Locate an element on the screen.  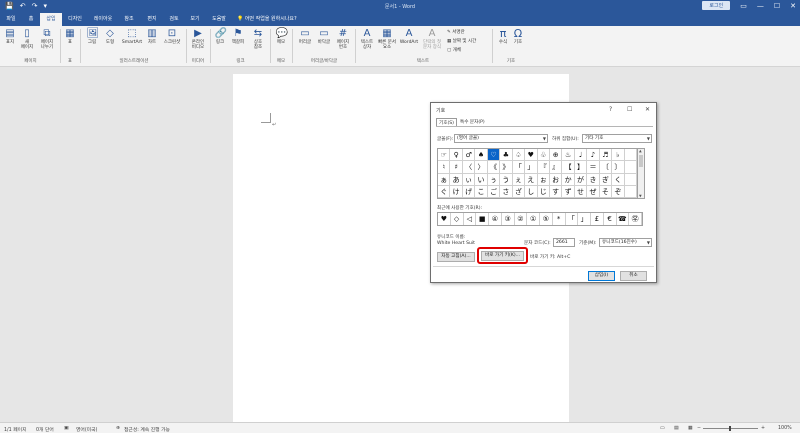
recent-symbol-cell: € is located at coordinates (610, 219).